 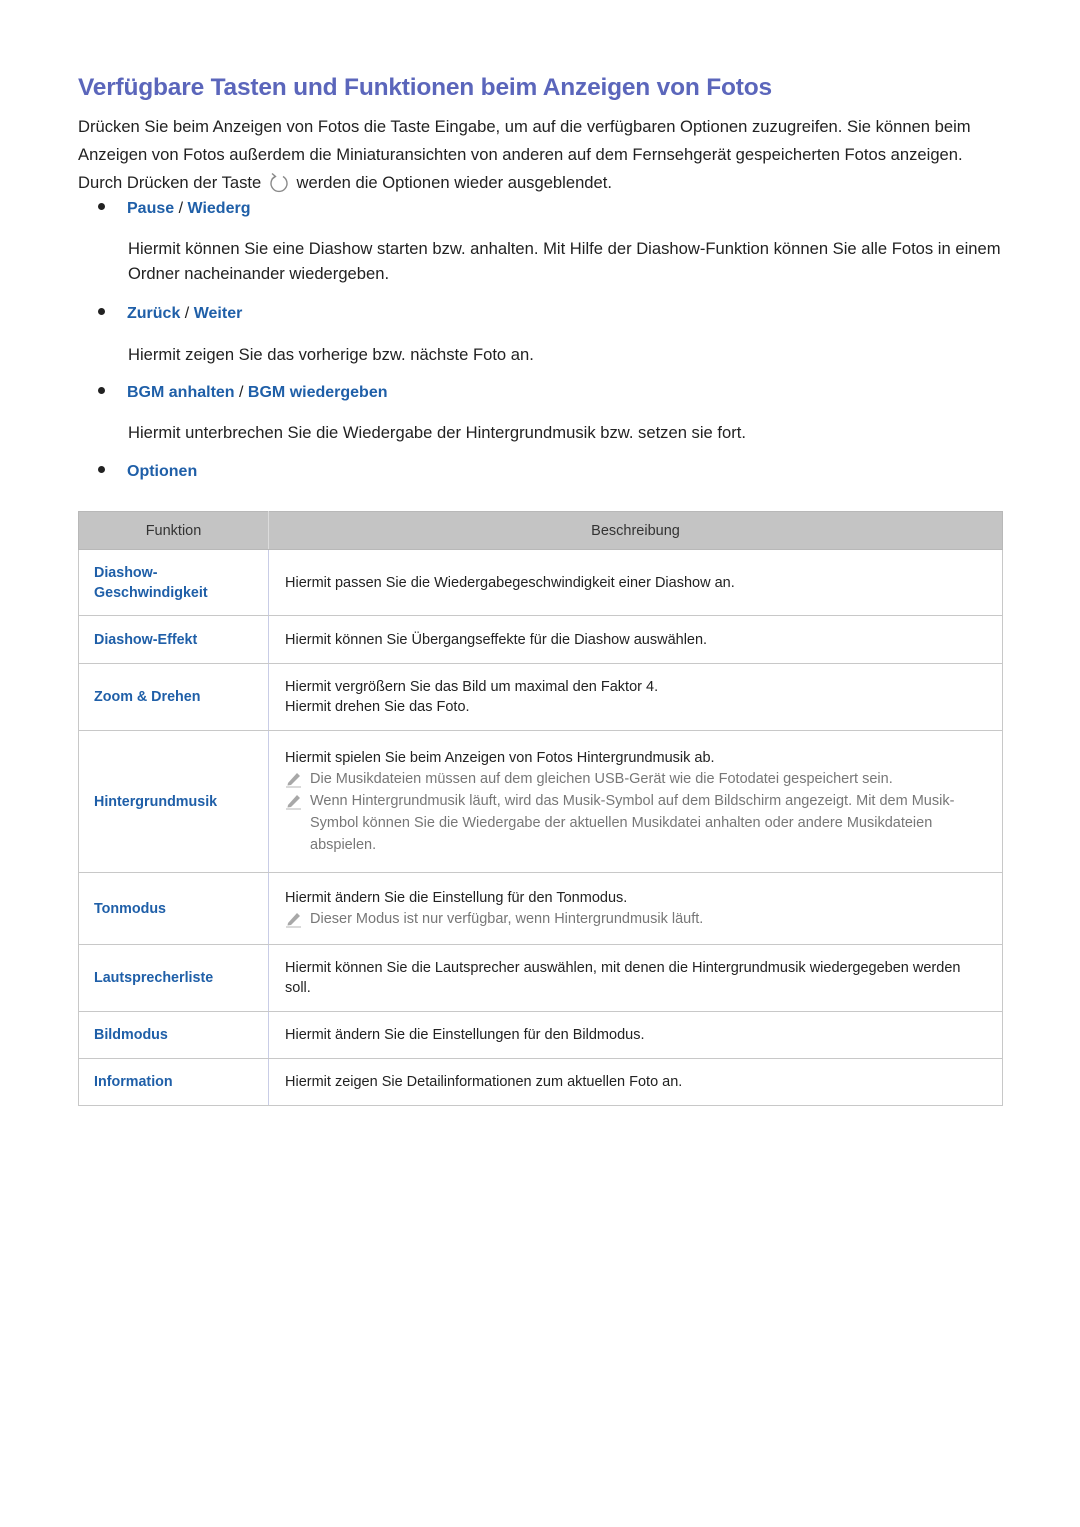 What do you see at coordinates (173, 1035) in the screenshot?
I see `function-name: Bildmodus` at bounding box center [173, 1035].